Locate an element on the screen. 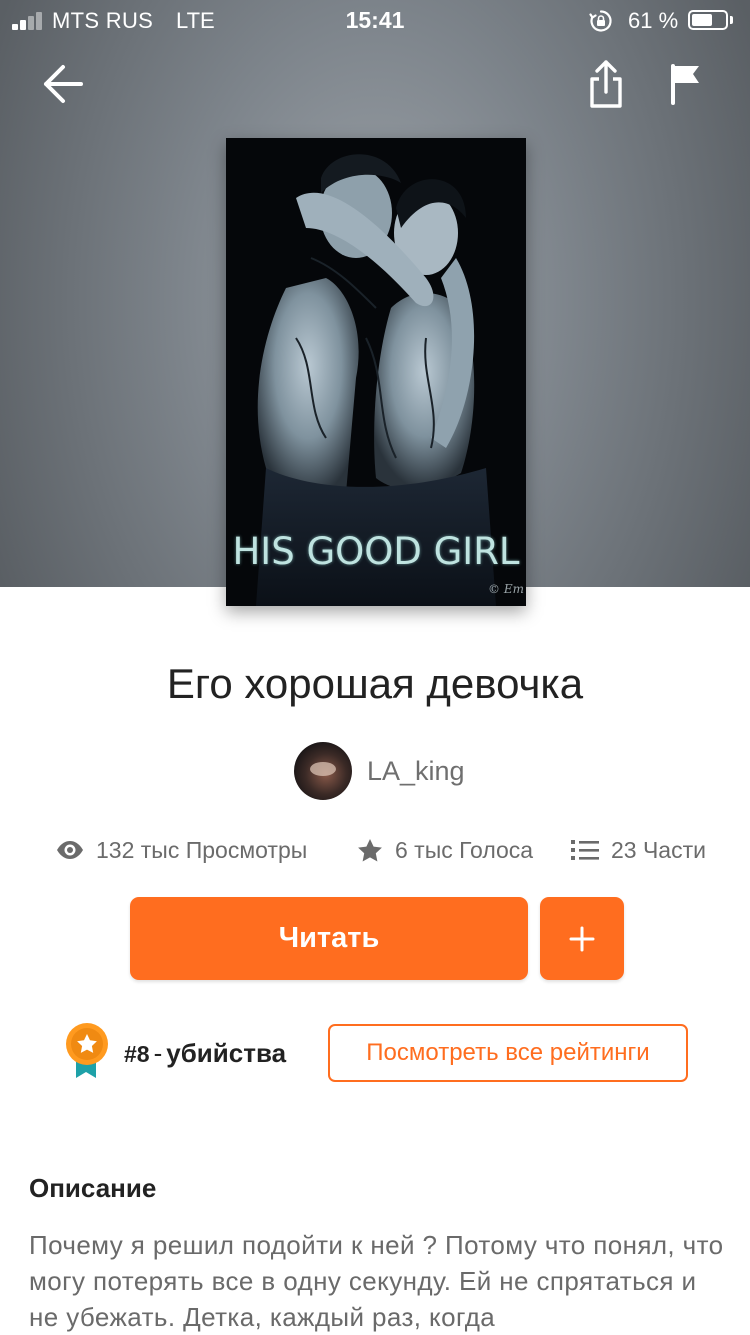 The image size is (750, 1335). book-cover: HIS GOOD GIRL © Em is located at coordinates (376, 372).